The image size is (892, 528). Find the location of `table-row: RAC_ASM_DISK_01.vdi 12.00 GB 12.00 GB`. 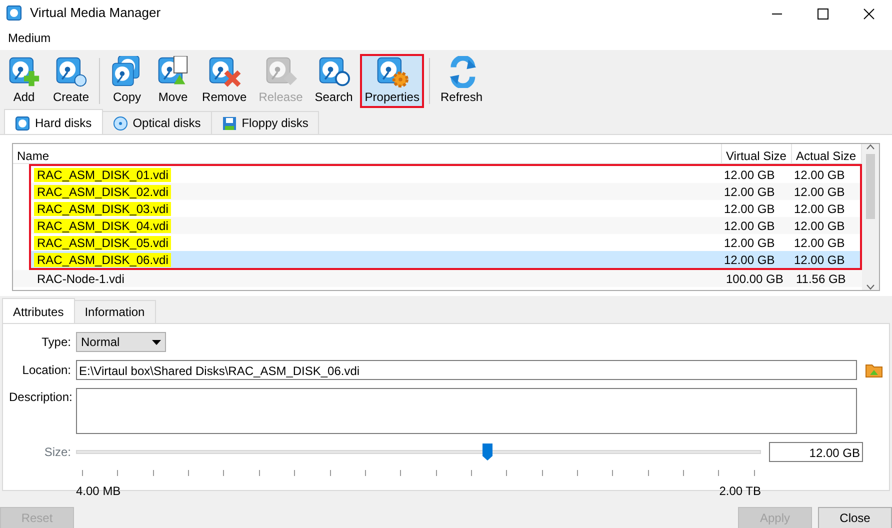

table-row: RAC_ASM_DISK_01.vdi 12.00 GB 12.00 GB is located at coordinates (445, 174).